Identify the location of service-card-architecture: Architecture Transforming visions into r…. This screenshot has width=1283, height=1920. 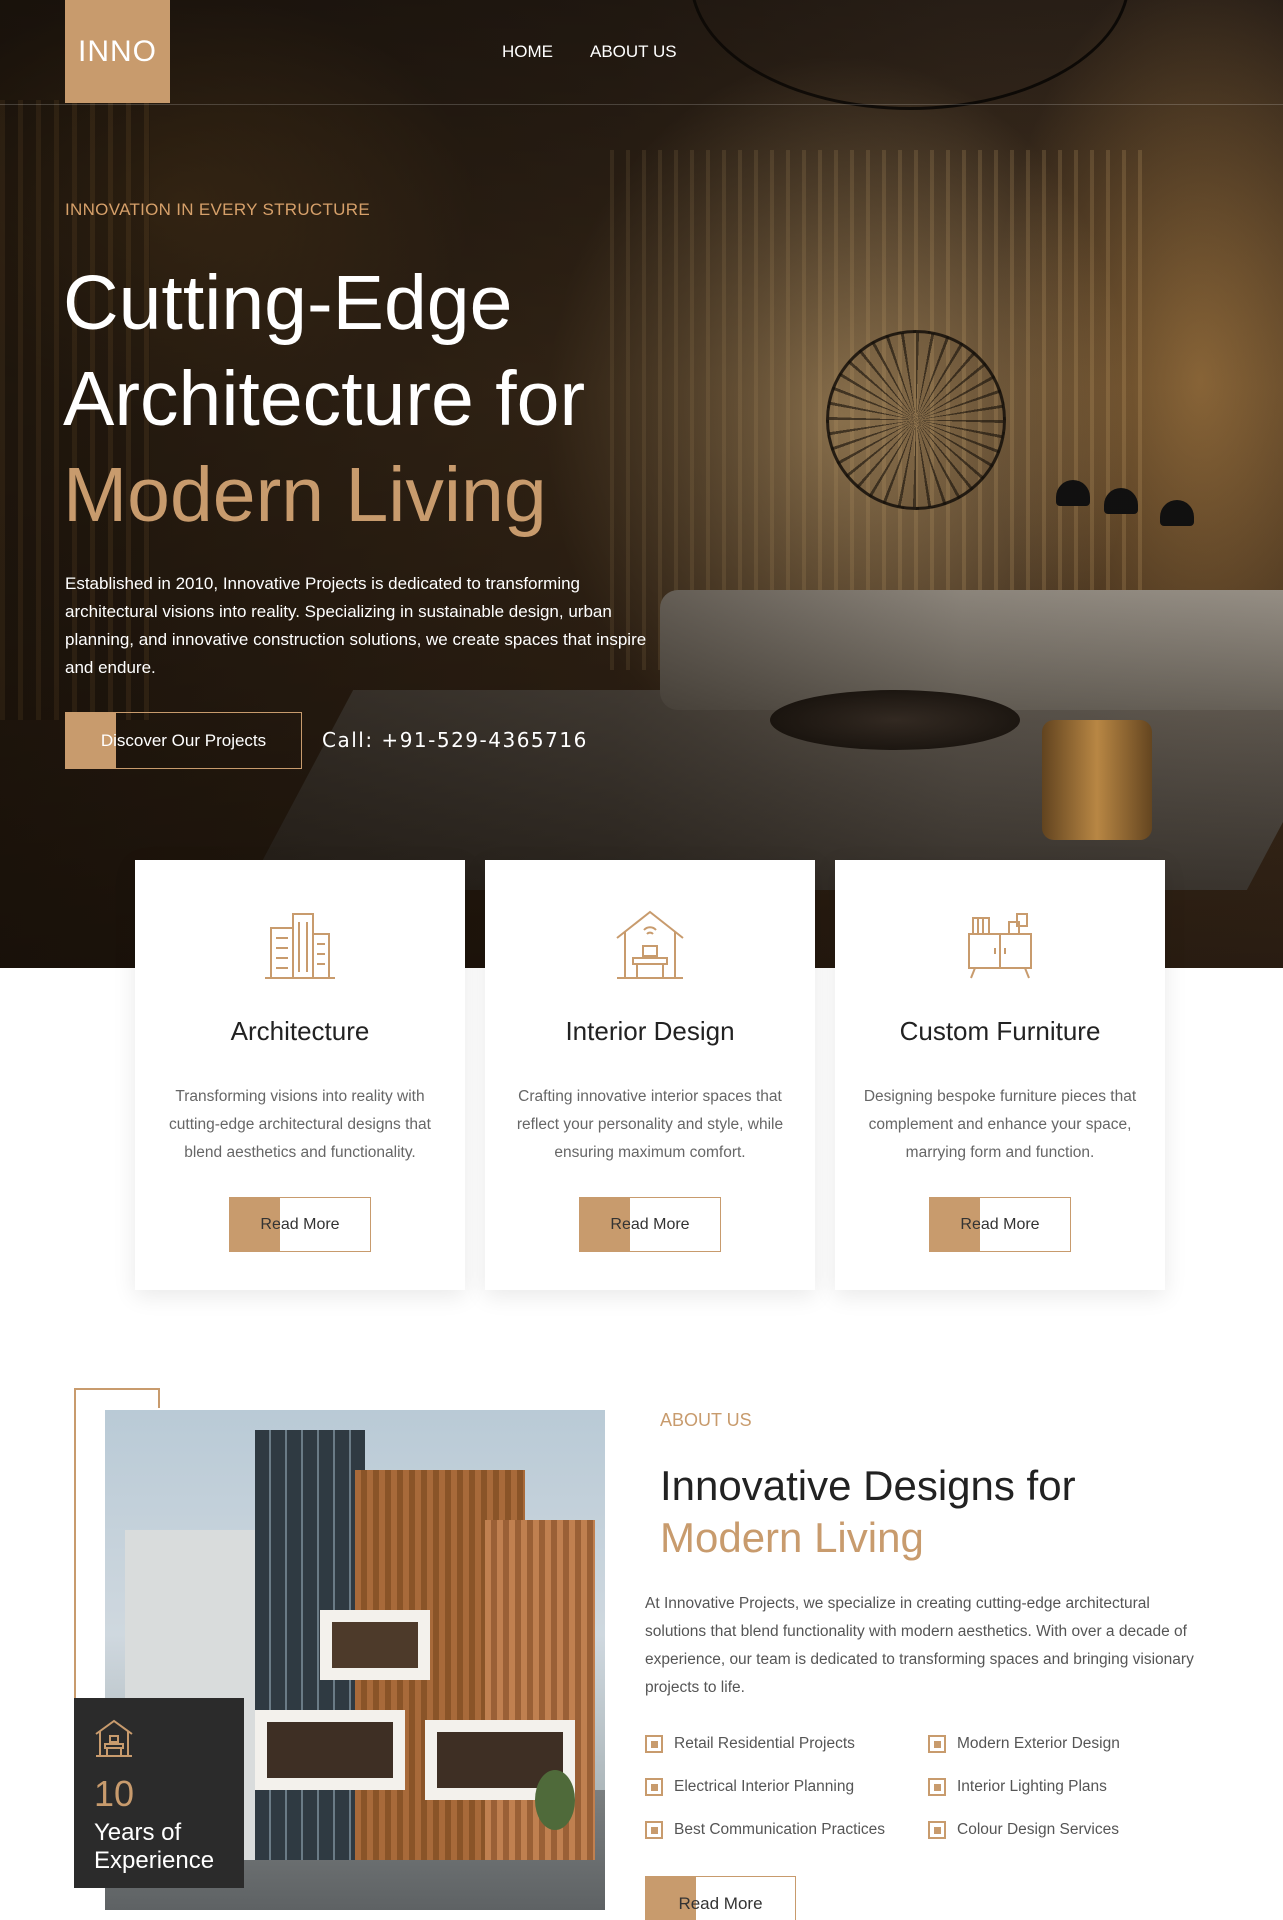
(300, 1075).